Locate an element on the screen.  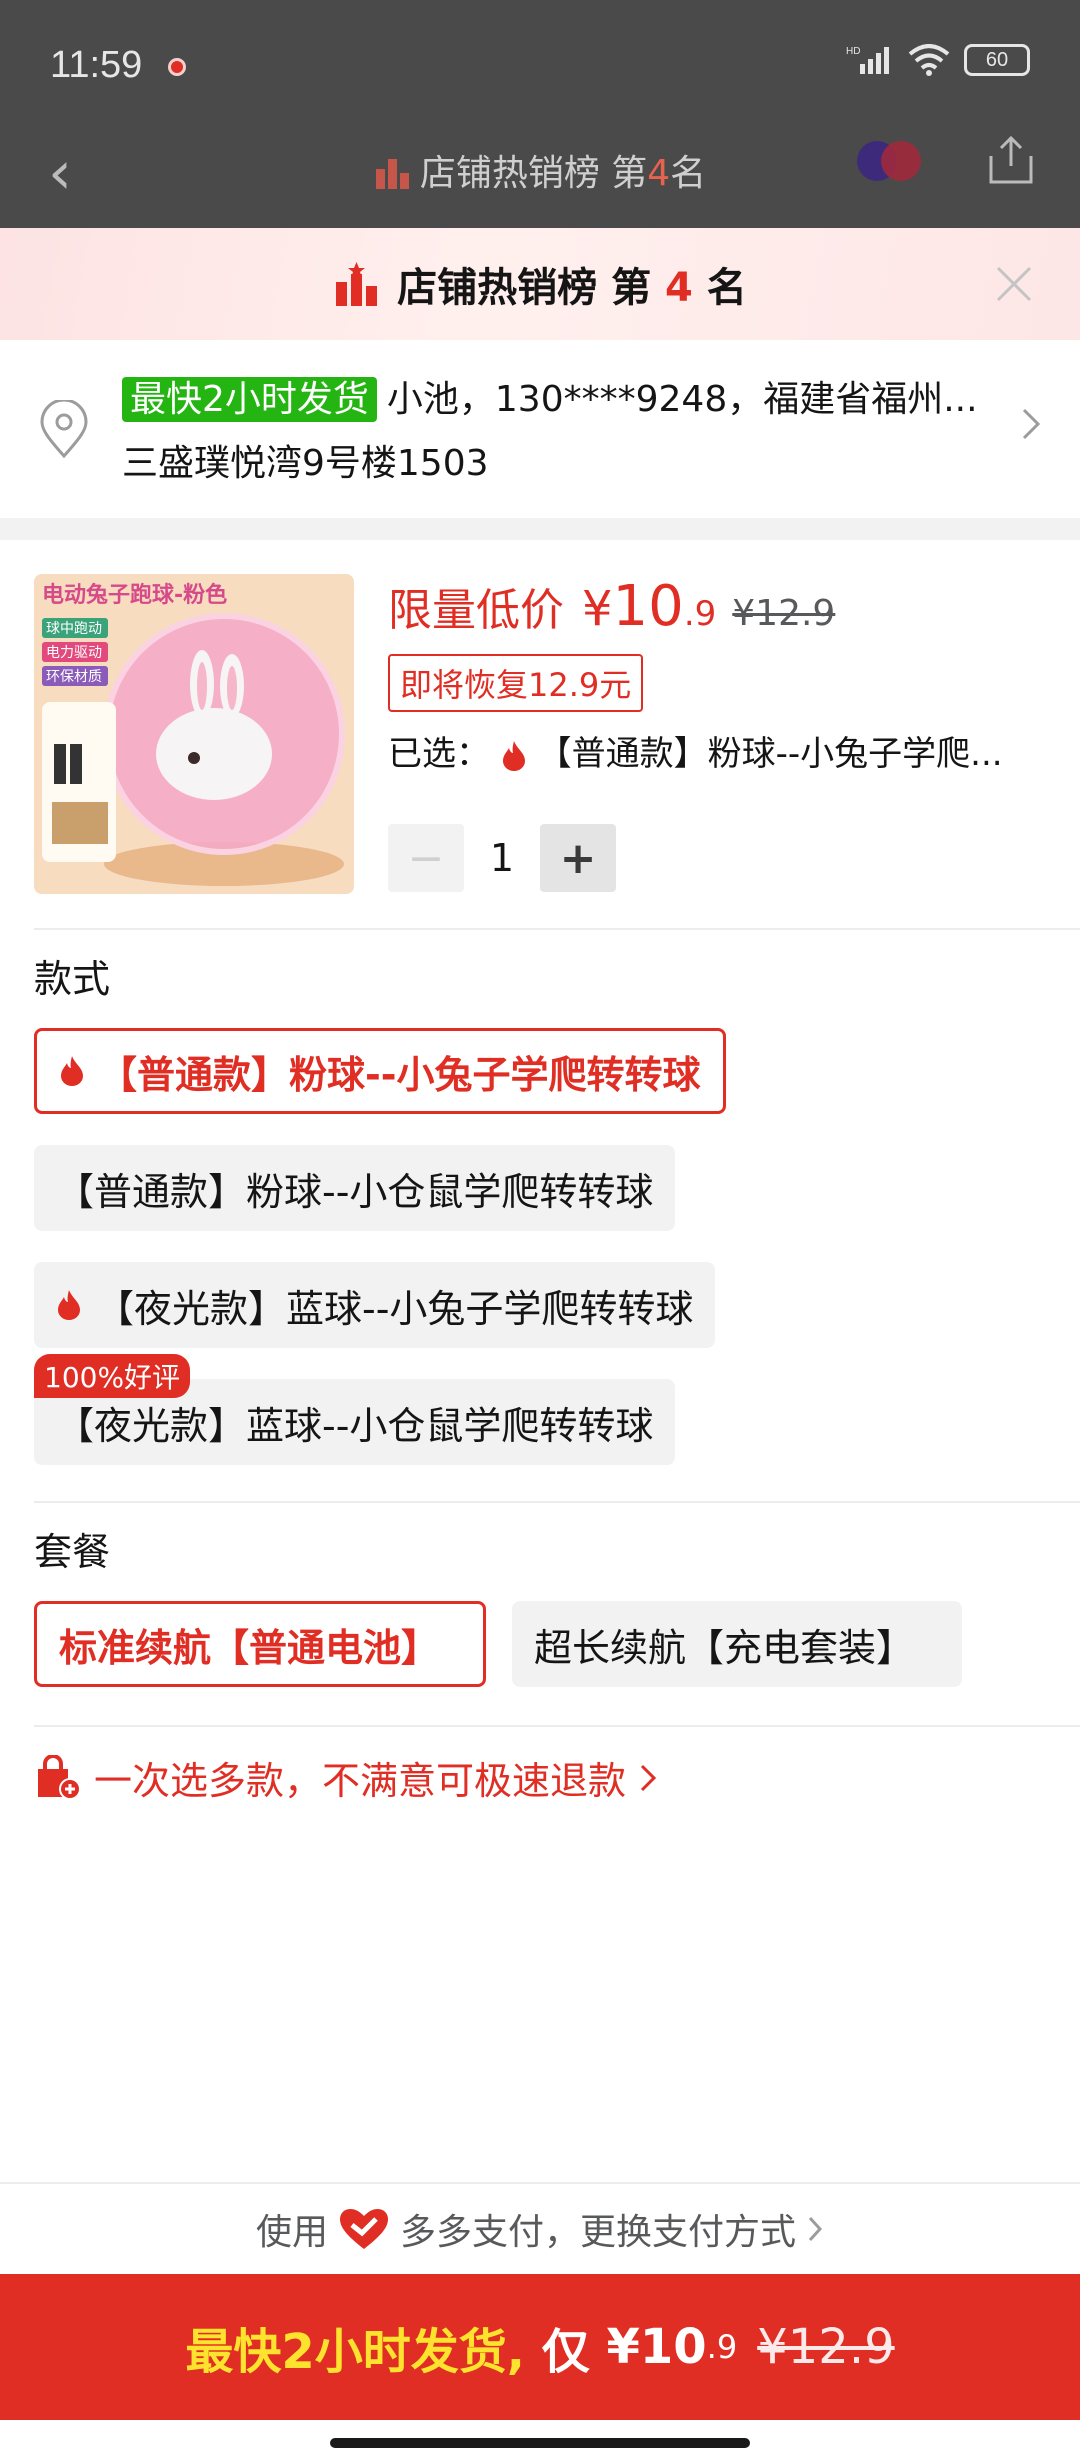
image-feature-2: 电力驱动 is located at coordinates (74, 653).